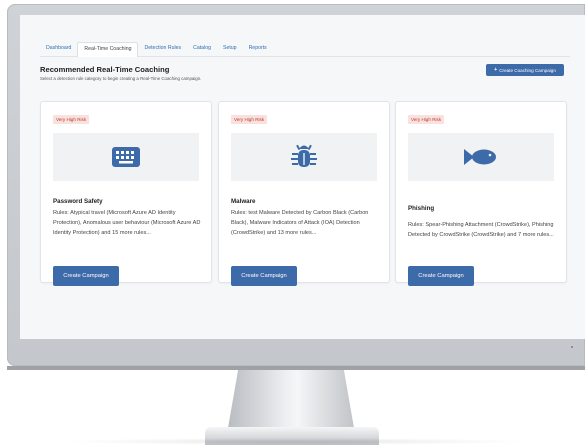 The width and height of the screenshot is (585, 445). I want to click on tab-reports: Reports, so click(258, 49).